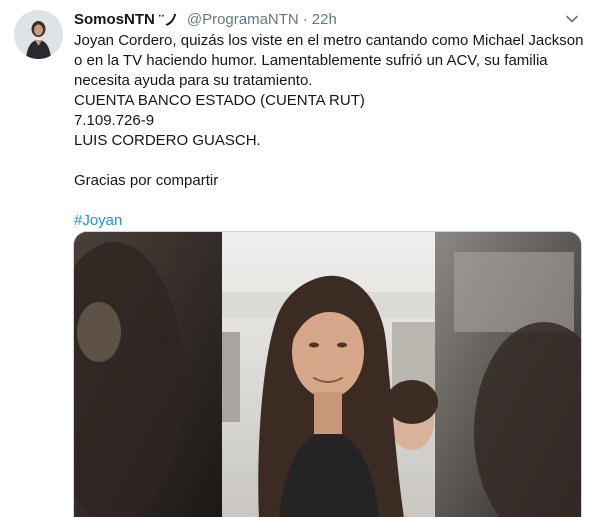  Describe the element at coordinates (114, 120) in the screenshot. I see `tweet-line: 7.109.726-9` at that location.